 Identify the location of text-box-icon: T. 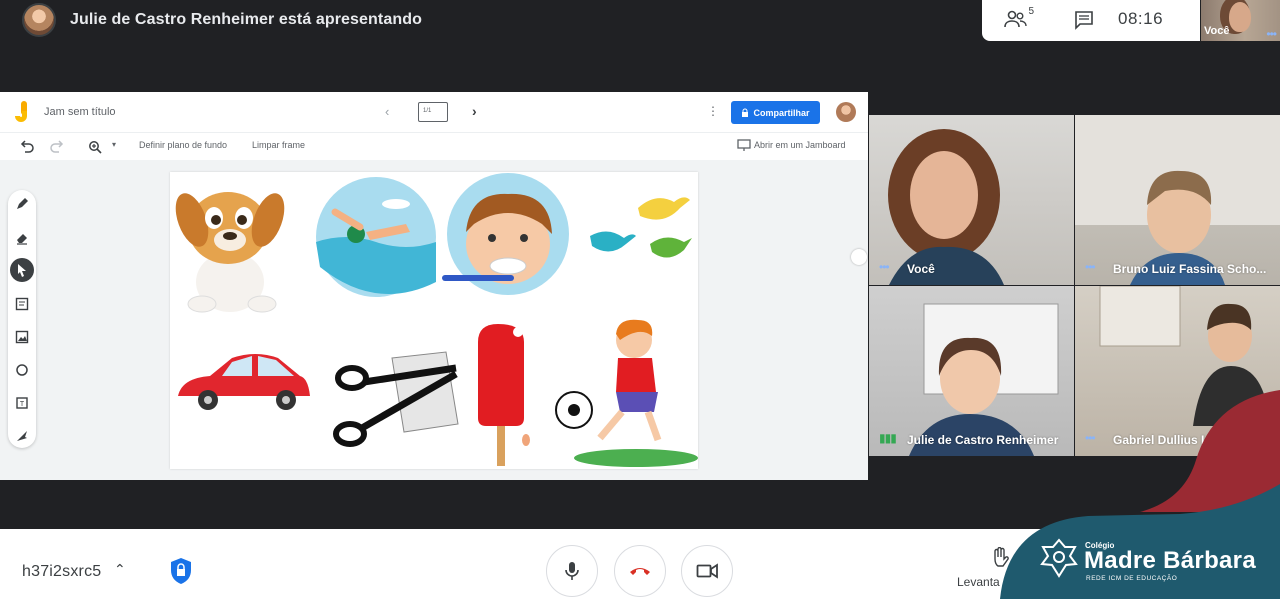
(22, 403).